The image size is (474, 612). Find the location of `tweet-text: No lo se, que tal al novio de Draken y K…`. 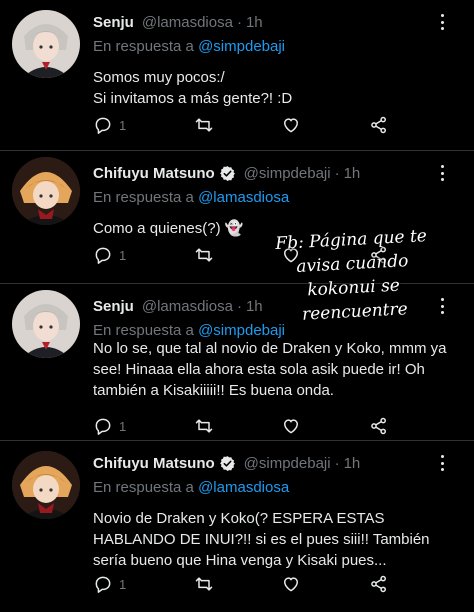

tweet-text: No lo se, que tal al novio de Draken y K… is located at coordinates (270, 369).